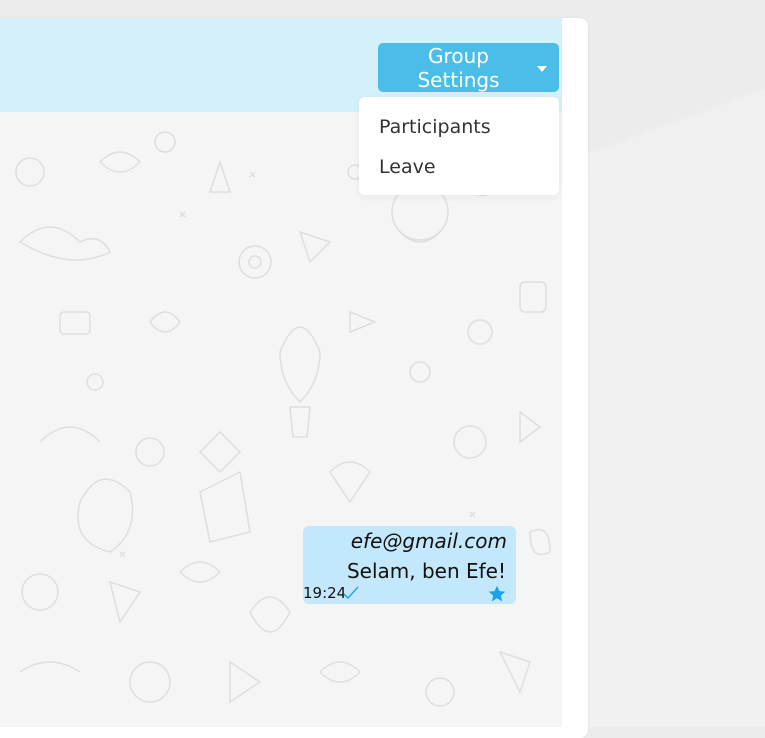 This screenshot has width=765, height=738. Describe the element at coordinates (459, 167) in the screenshot. I see `menu-item-leave: Leave` at that location.